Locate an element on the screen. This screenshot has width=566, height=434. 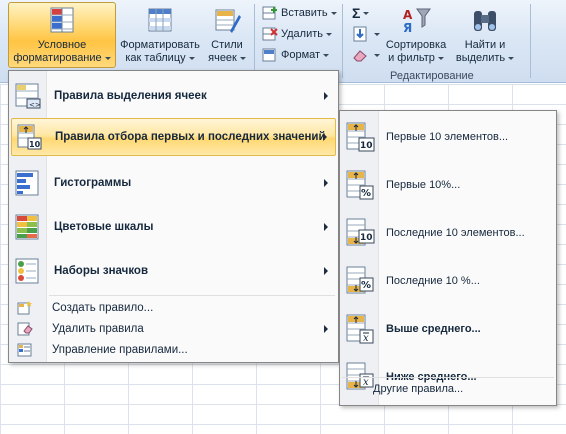
top-bottom-rules-icon: 10 is located at coordinates (29, 137).